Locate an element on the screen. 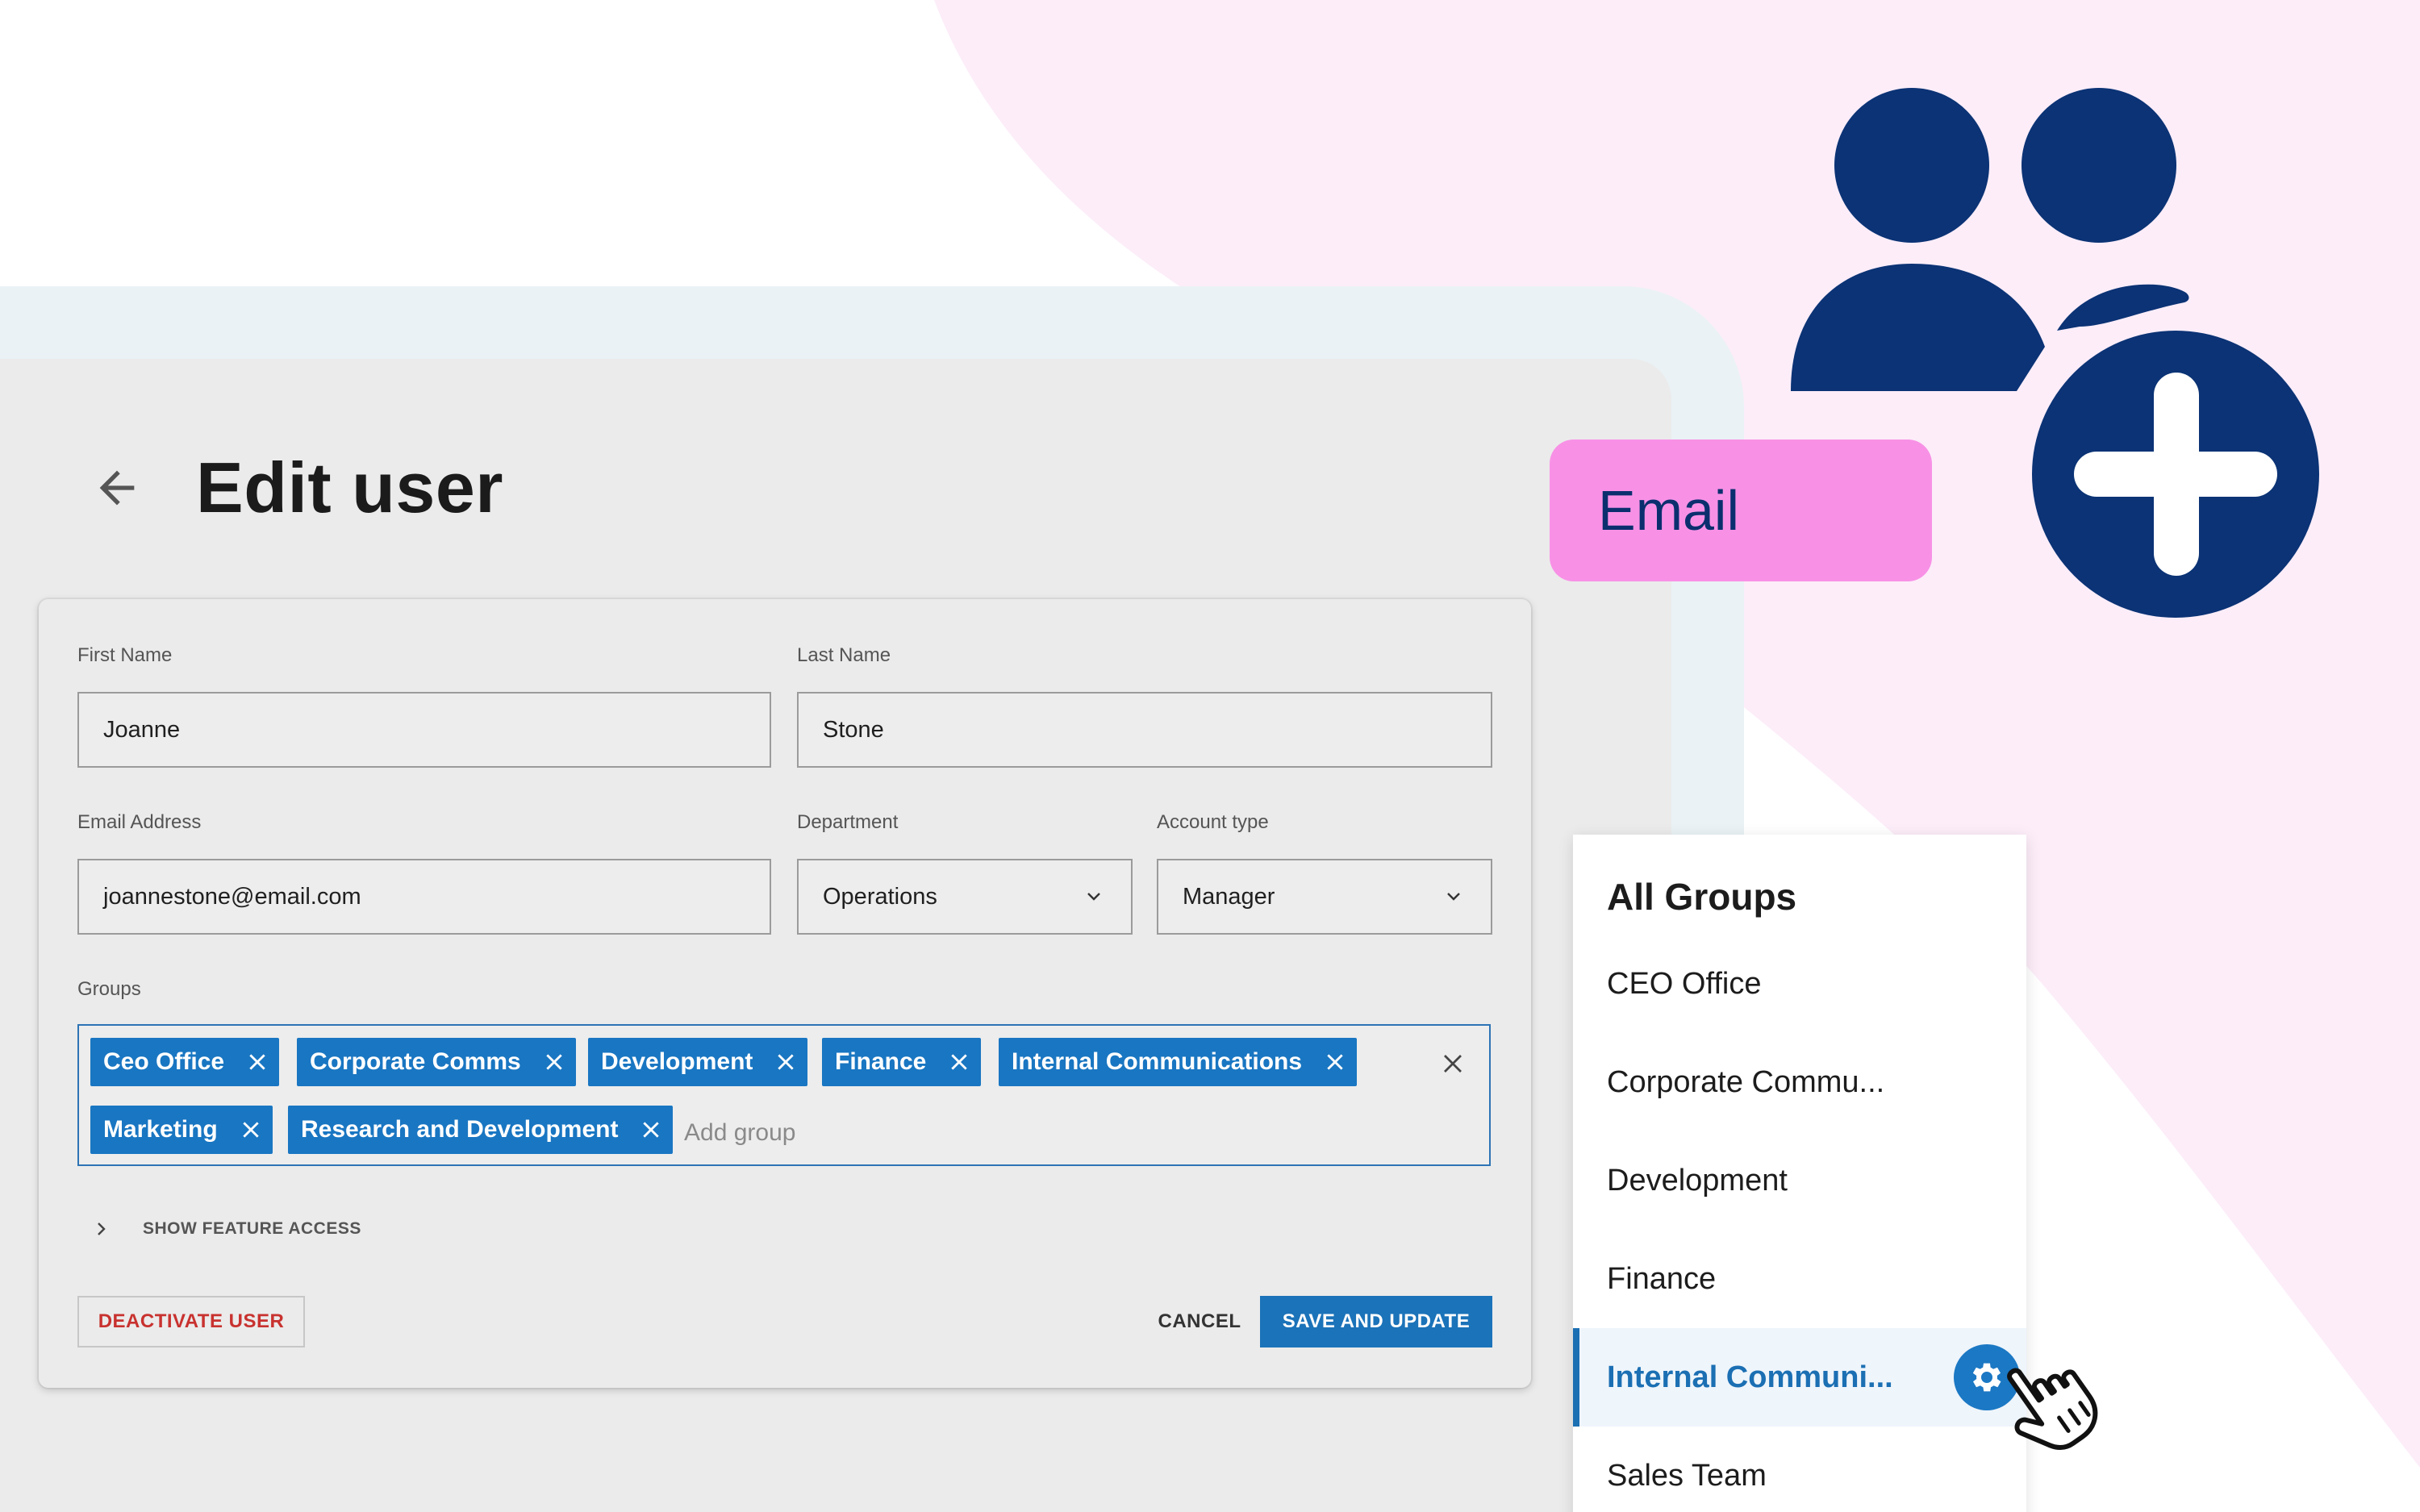 This screenshot has width=2420, height=1512. last-name-field: Stone is located at coordinates (1144, 730).